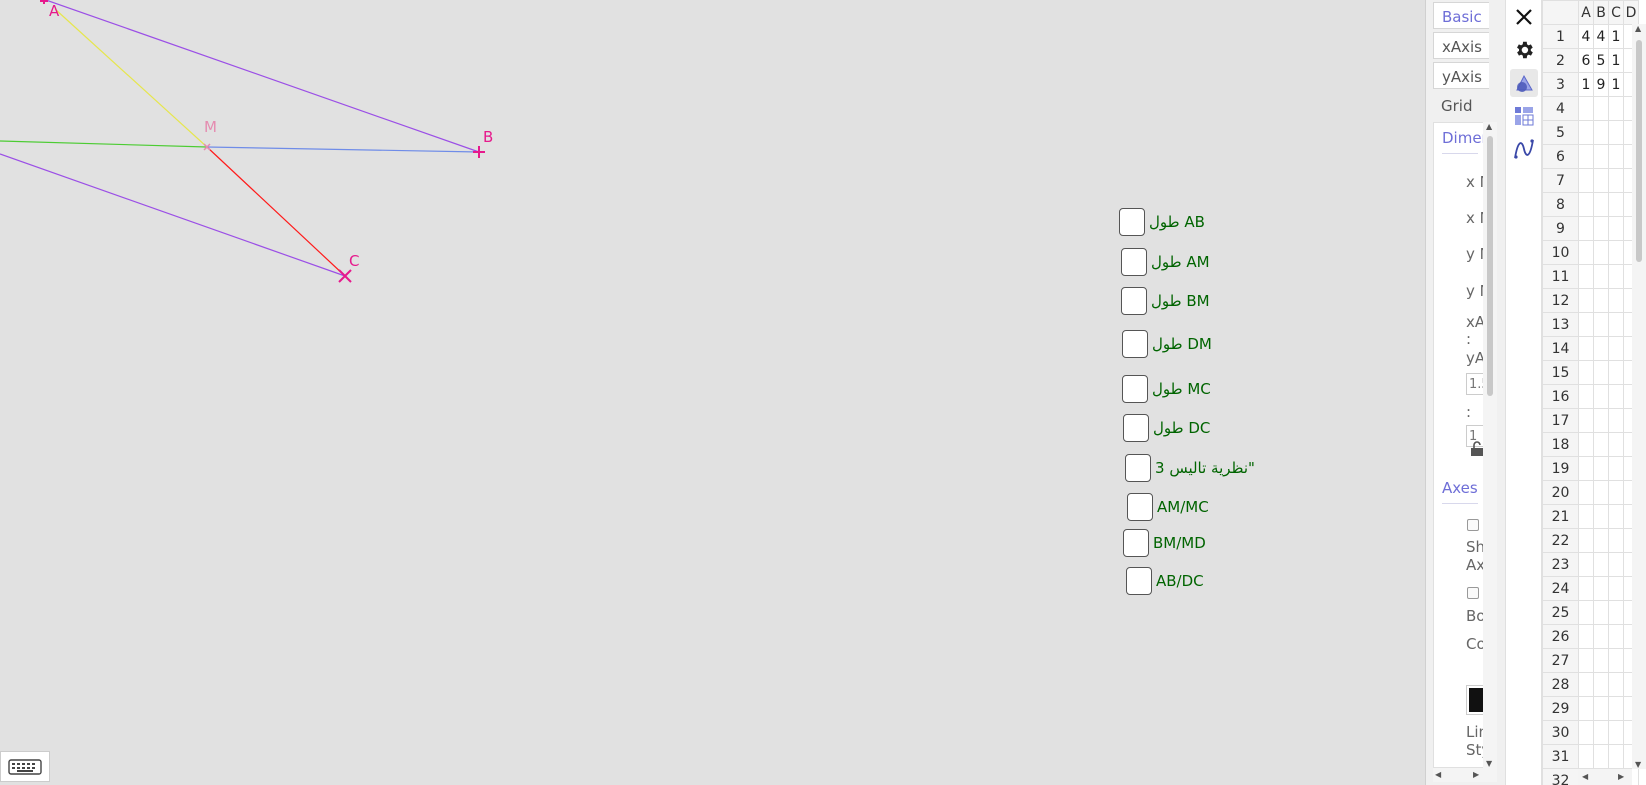  Describe the element at coordinates (1601, 60) in the screenshot. I see `spreadsheet-cell: 5` at that location.